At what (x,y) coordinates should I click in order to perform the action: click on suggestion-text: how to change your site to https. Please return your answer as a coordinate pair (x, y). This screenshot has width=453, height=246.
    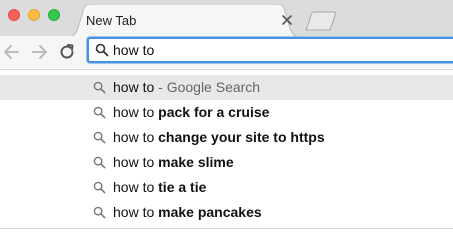
    Looking at the image, I should click on (219, 137).